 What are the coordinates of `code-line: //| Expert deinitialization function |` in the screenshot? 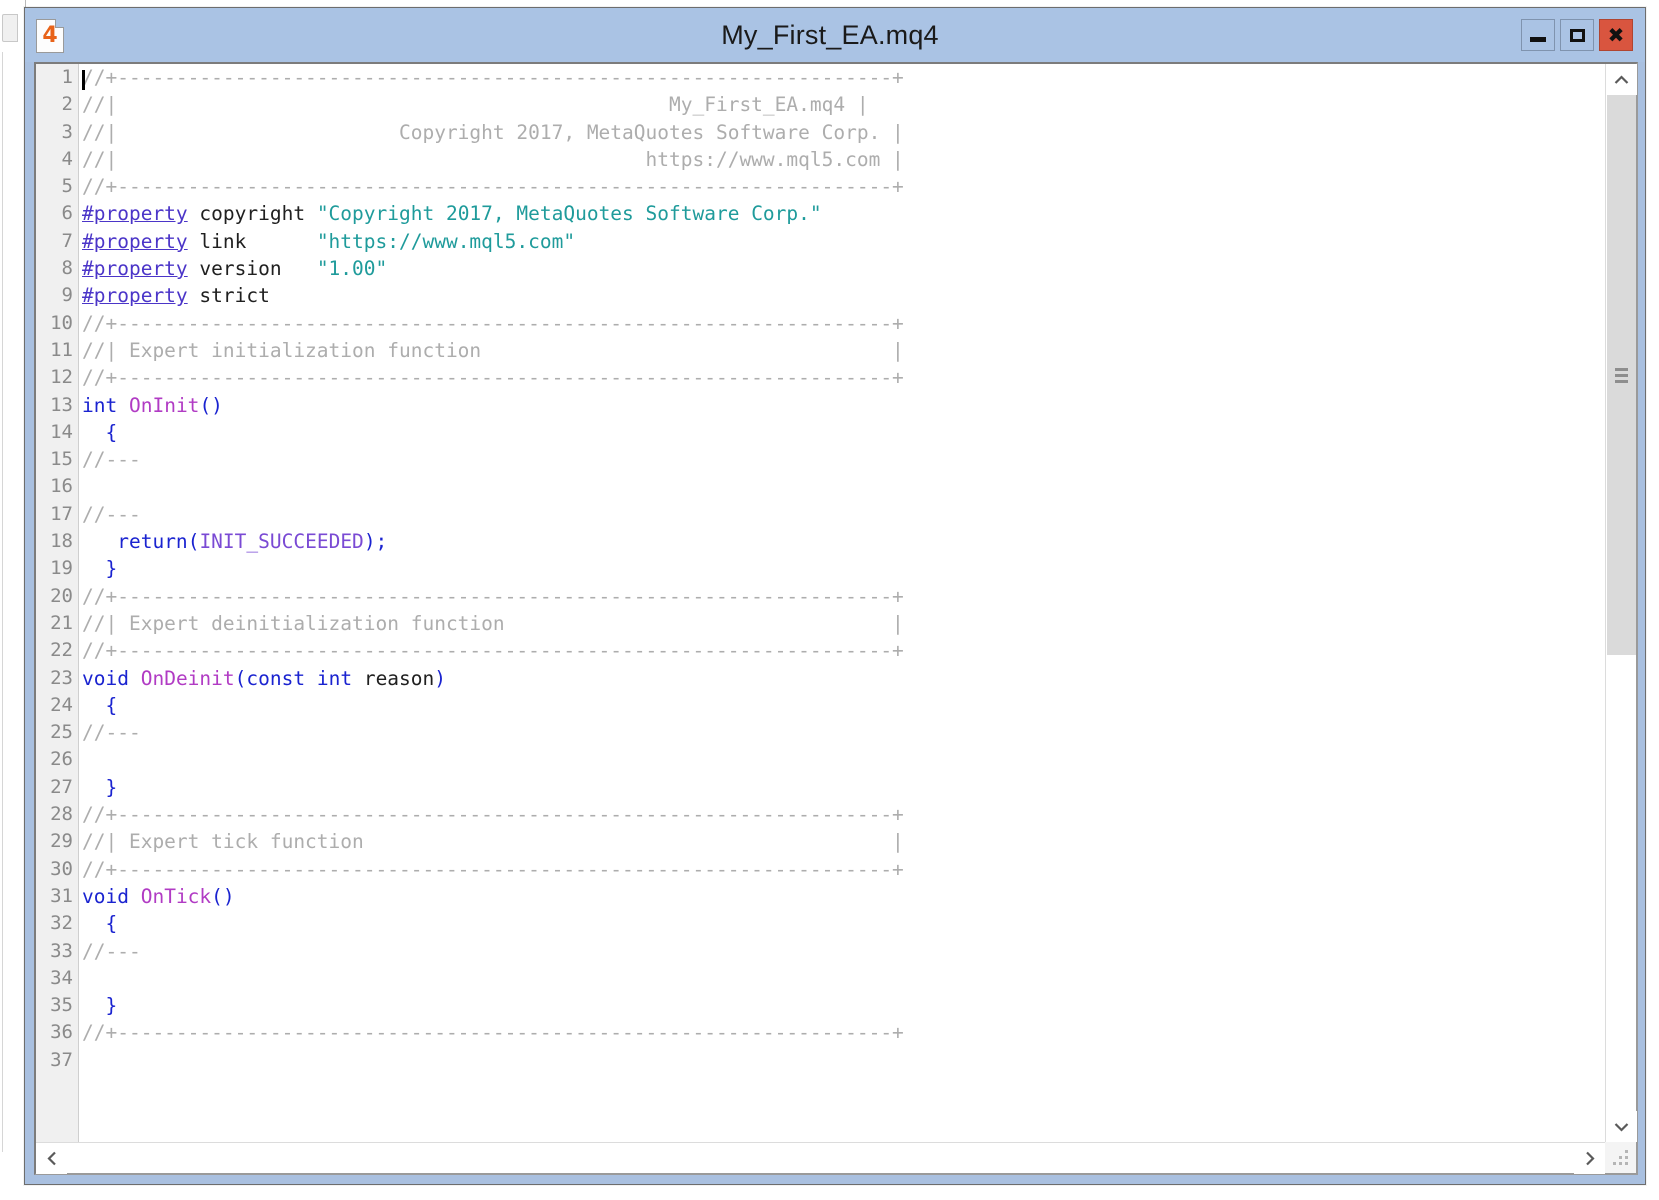 It's located at (842, 623).